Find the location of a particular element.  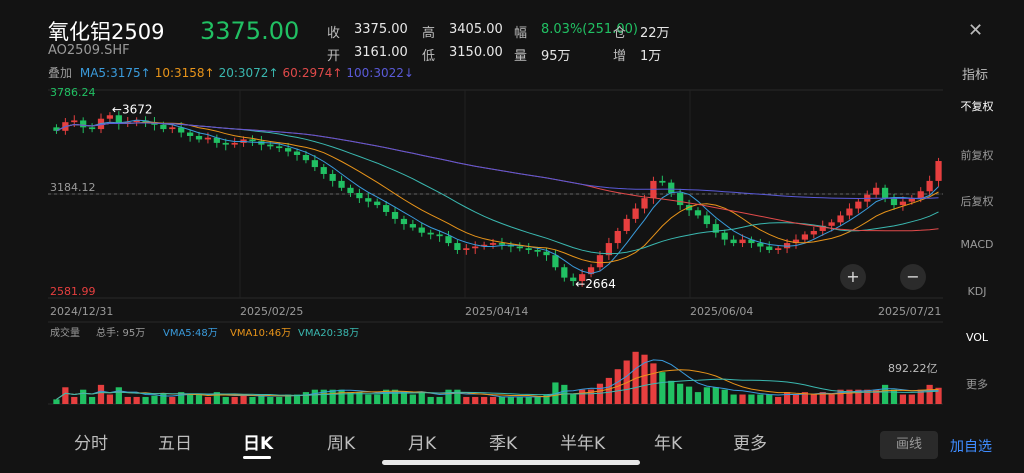

period-tab: 分时 is located at coordinates (91, 441).